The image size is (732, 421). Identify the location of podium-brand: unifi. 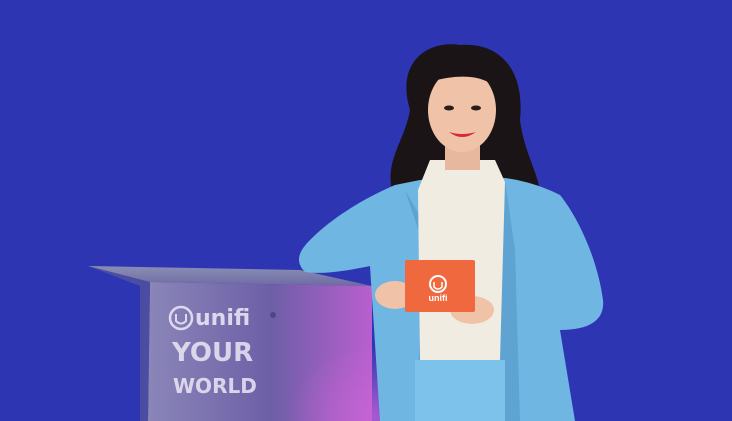
(222, 318).